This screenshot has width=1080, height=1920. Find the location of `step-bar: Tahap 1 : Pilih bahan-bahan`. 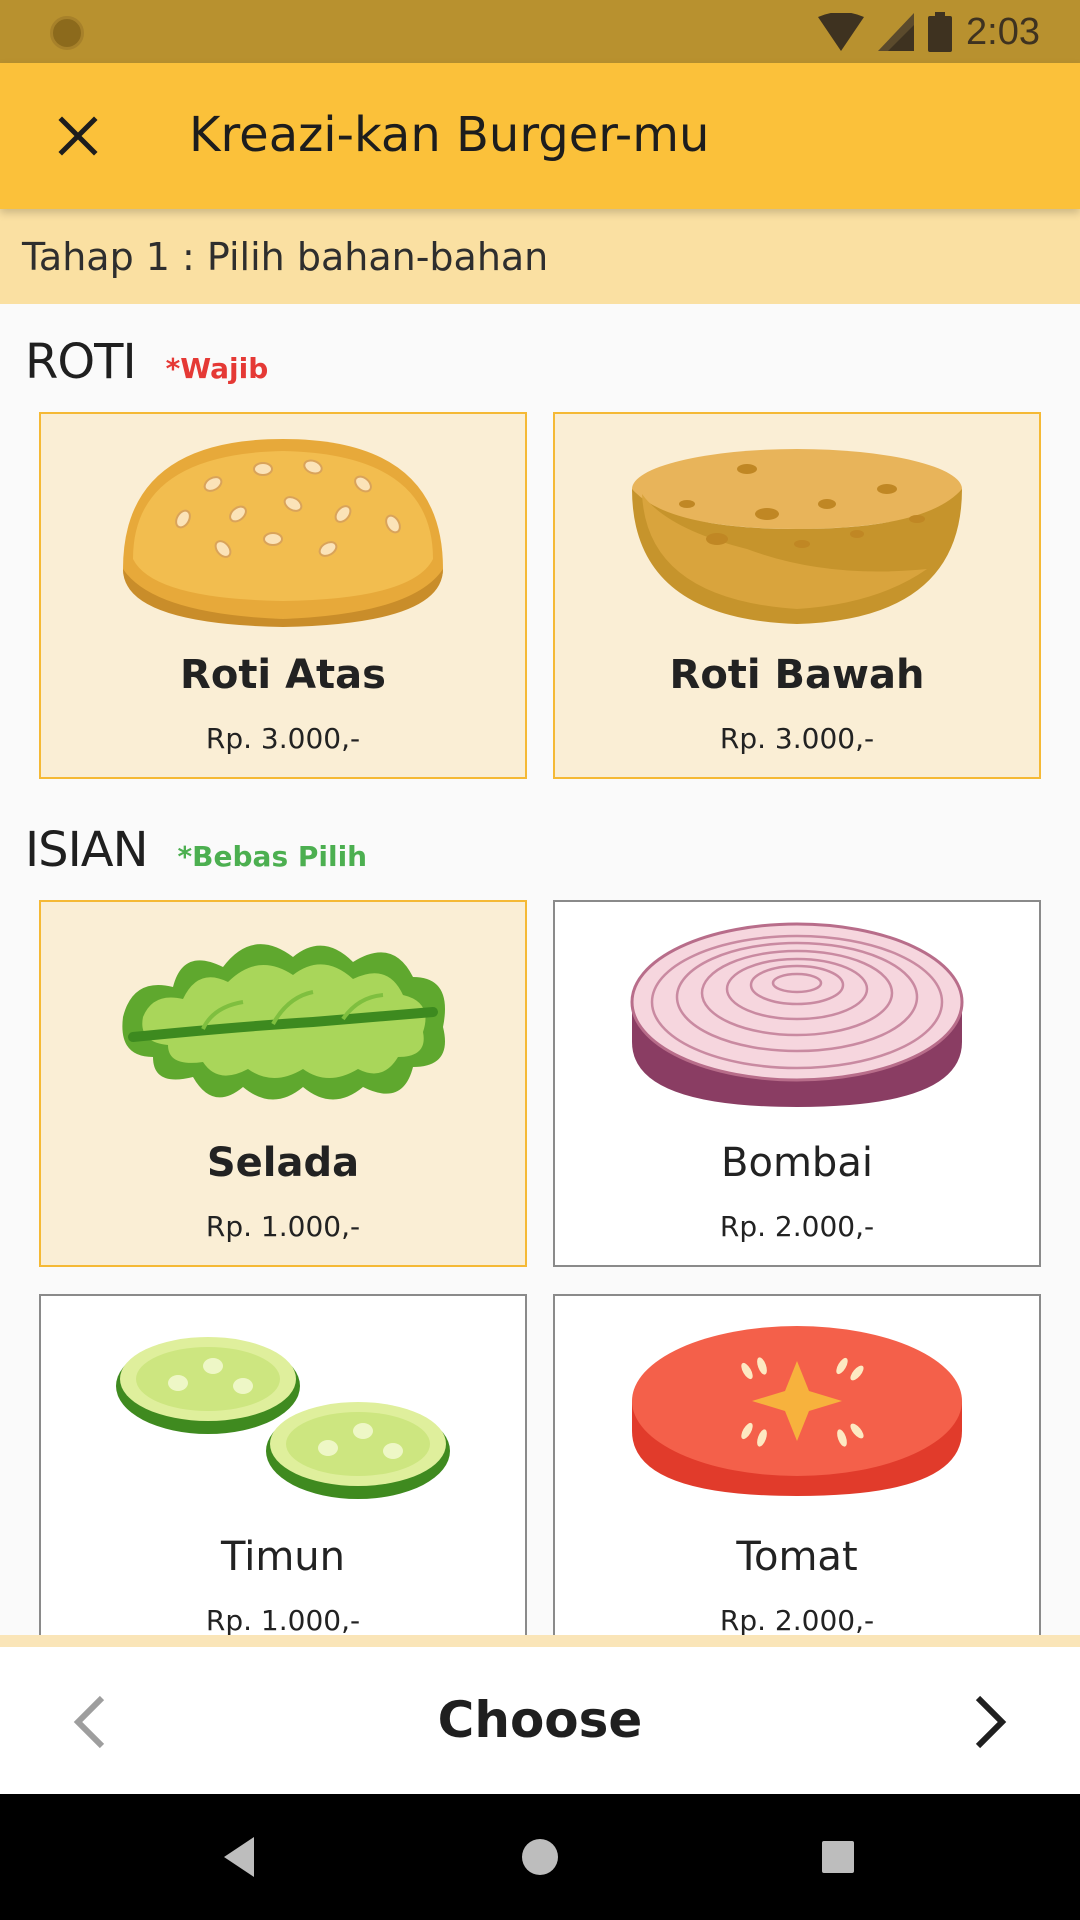

step-bar: Tahap 1 : Pilih bahan-bahan is located at coordinates (540, 256).